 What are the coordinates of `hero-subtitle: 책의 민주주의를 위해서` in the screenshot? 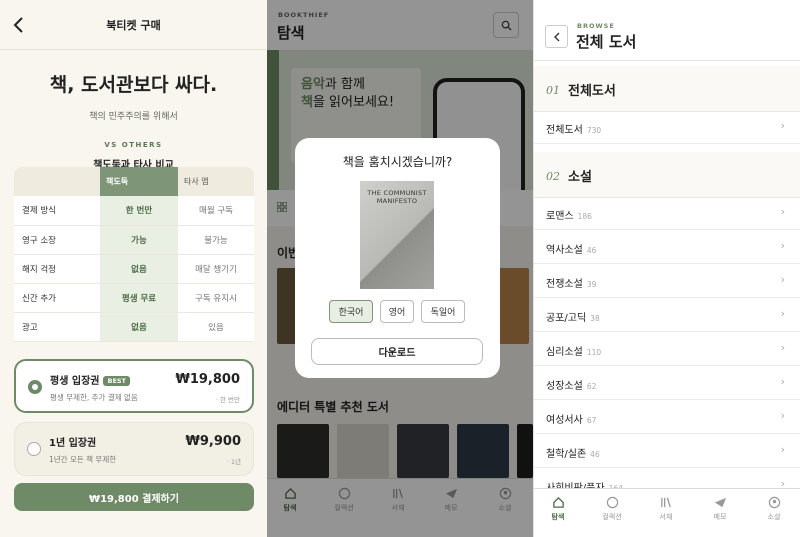 It's located at (133, 117).